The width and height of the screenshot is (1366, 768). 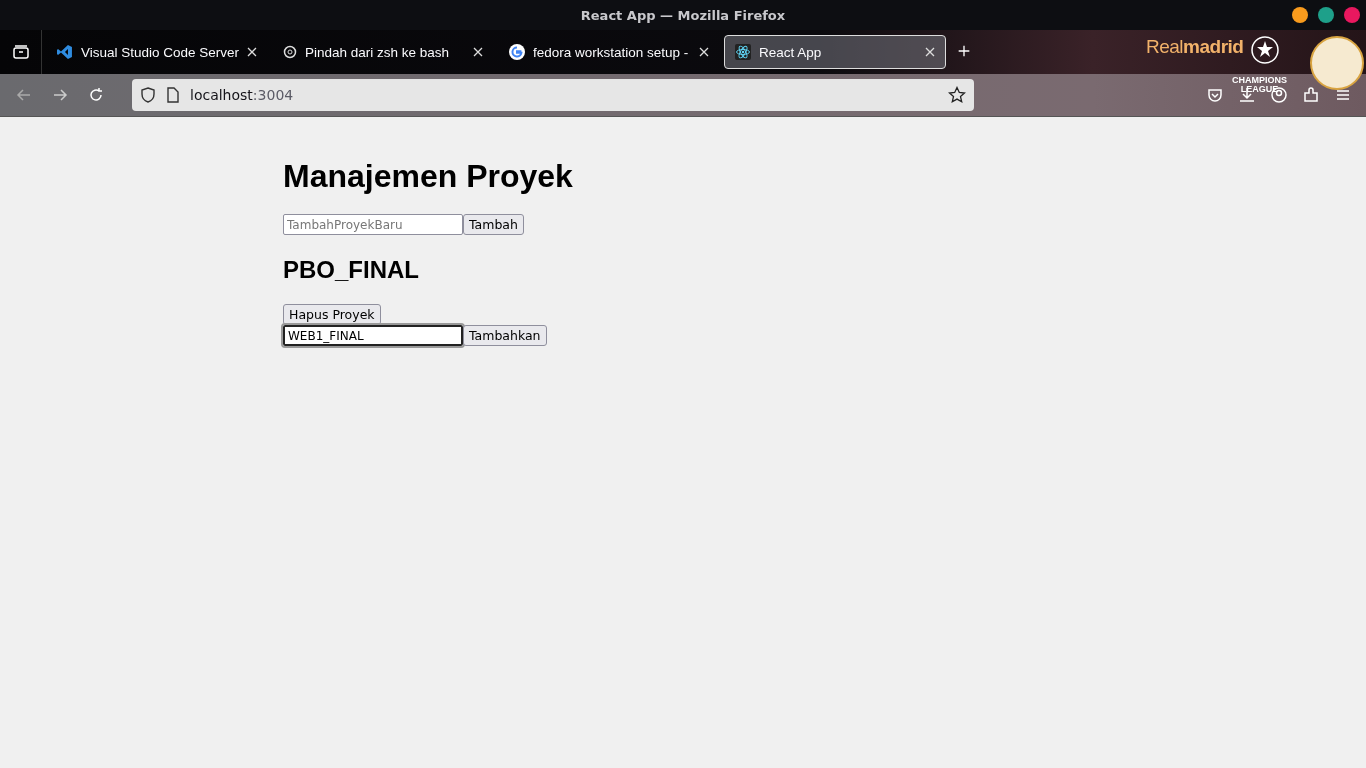 What do you see at coordinates (20, 52) in the screenshot?
I see `tray-icon` at bounding box center [20, 52].